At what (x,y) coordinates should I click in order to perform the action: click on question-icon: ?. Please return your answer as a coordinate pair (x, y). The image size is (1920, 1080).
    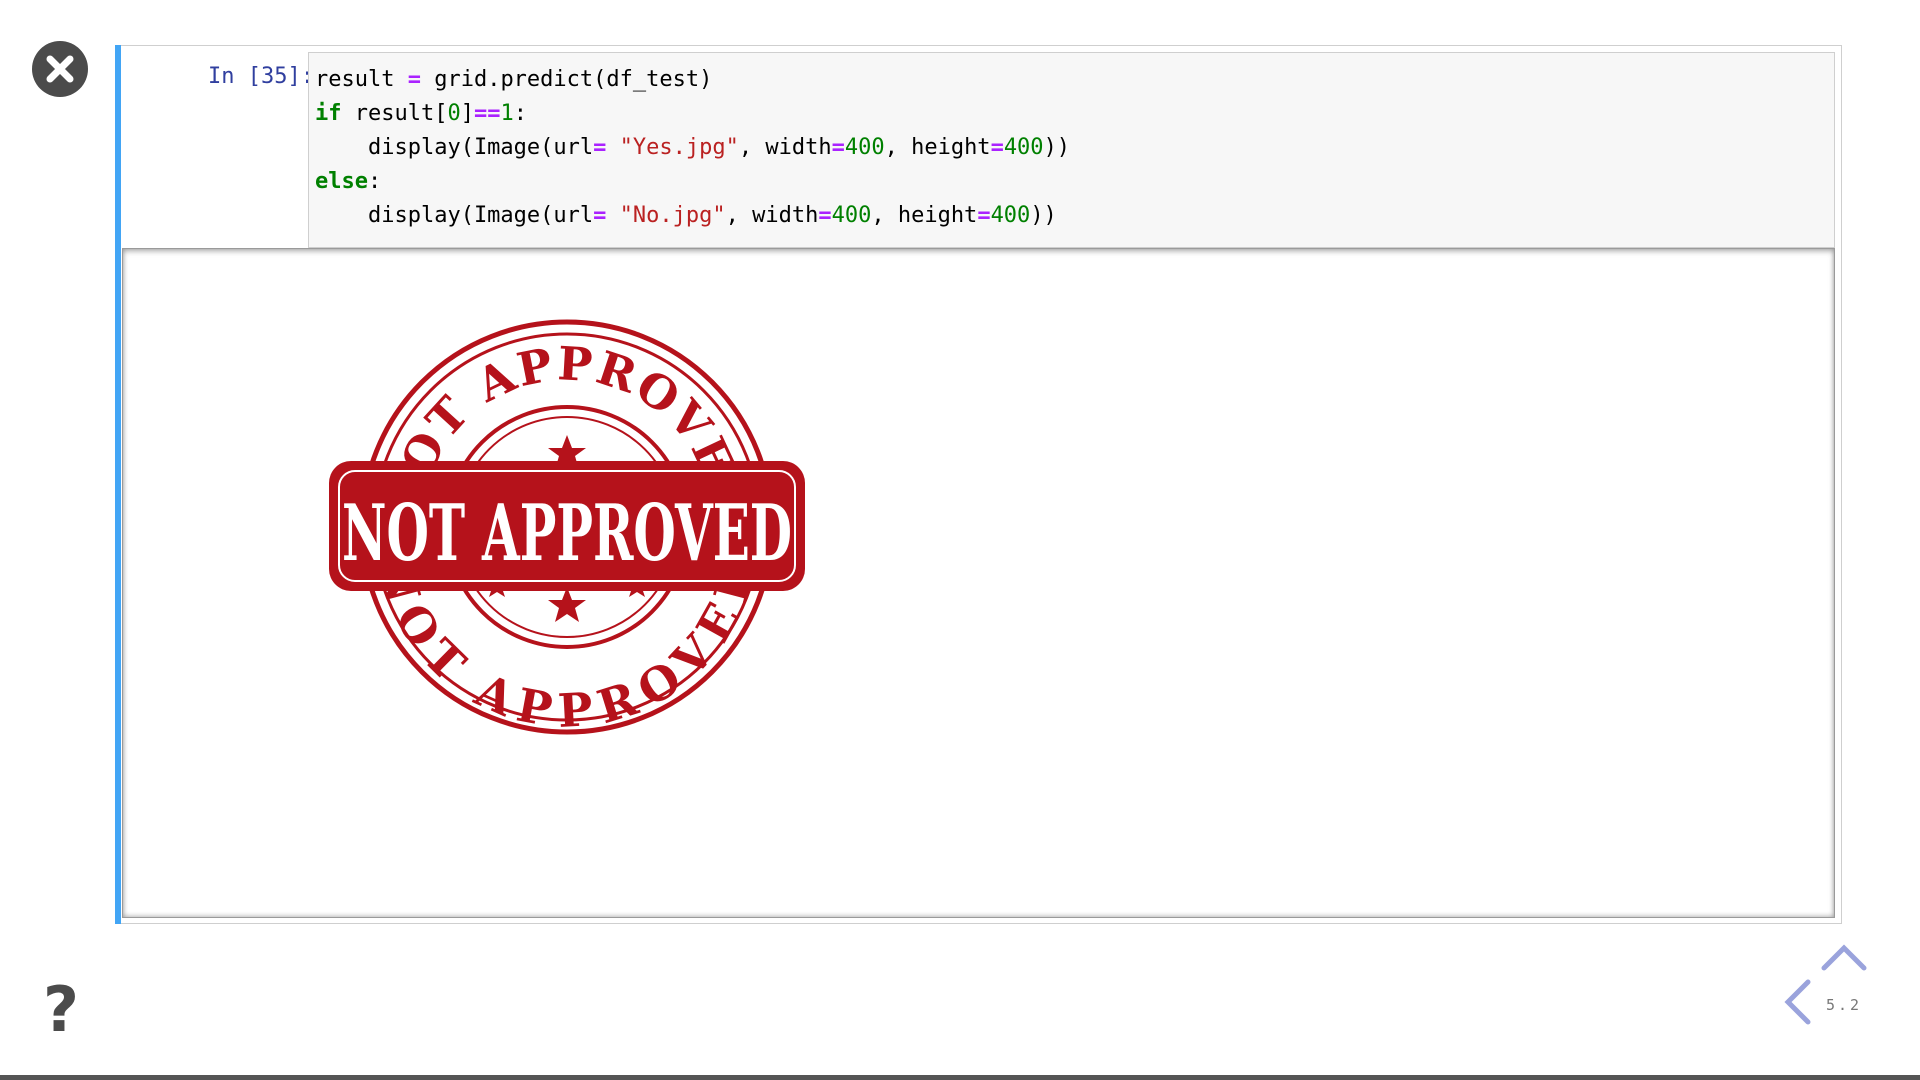
    Looking at the image, I should click on (61, 1009).